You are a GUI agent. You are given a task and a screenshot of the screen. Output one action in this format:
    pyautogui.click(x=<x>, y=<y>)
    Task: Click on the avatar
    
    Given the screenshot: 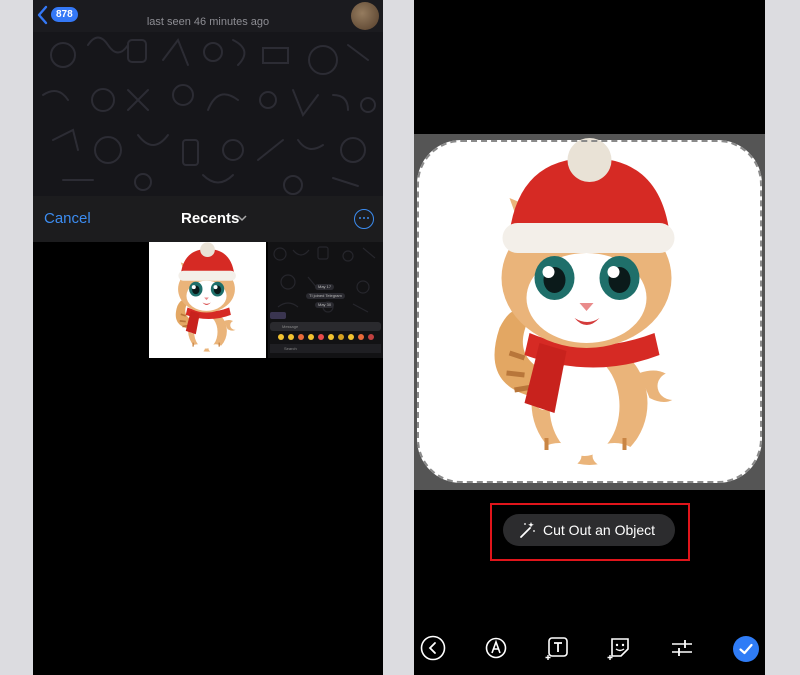 What is the action you would take?
    pyautogui.click(x=365, y=16)
    